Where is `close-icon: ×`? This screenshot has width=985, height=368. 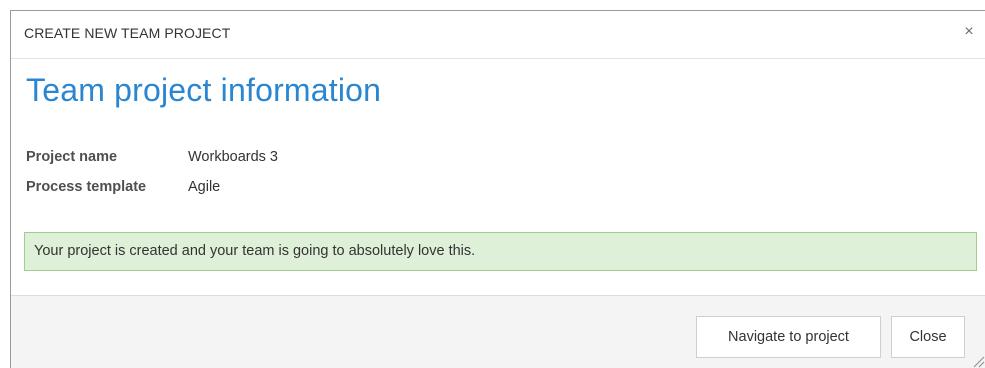
close-icon: × is located at coordinates (969, 32).